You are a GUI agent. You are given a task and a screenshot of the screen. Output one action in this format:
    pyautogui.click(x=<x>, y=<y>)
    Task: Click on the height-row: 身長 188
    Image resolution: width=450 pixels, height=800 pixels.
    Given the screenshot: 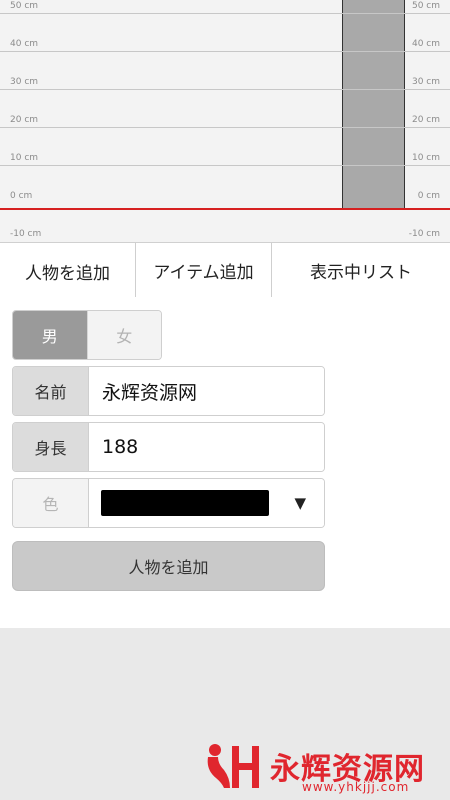 What is the action you would take?
    pyautogui.click(x=168, y=447)
    